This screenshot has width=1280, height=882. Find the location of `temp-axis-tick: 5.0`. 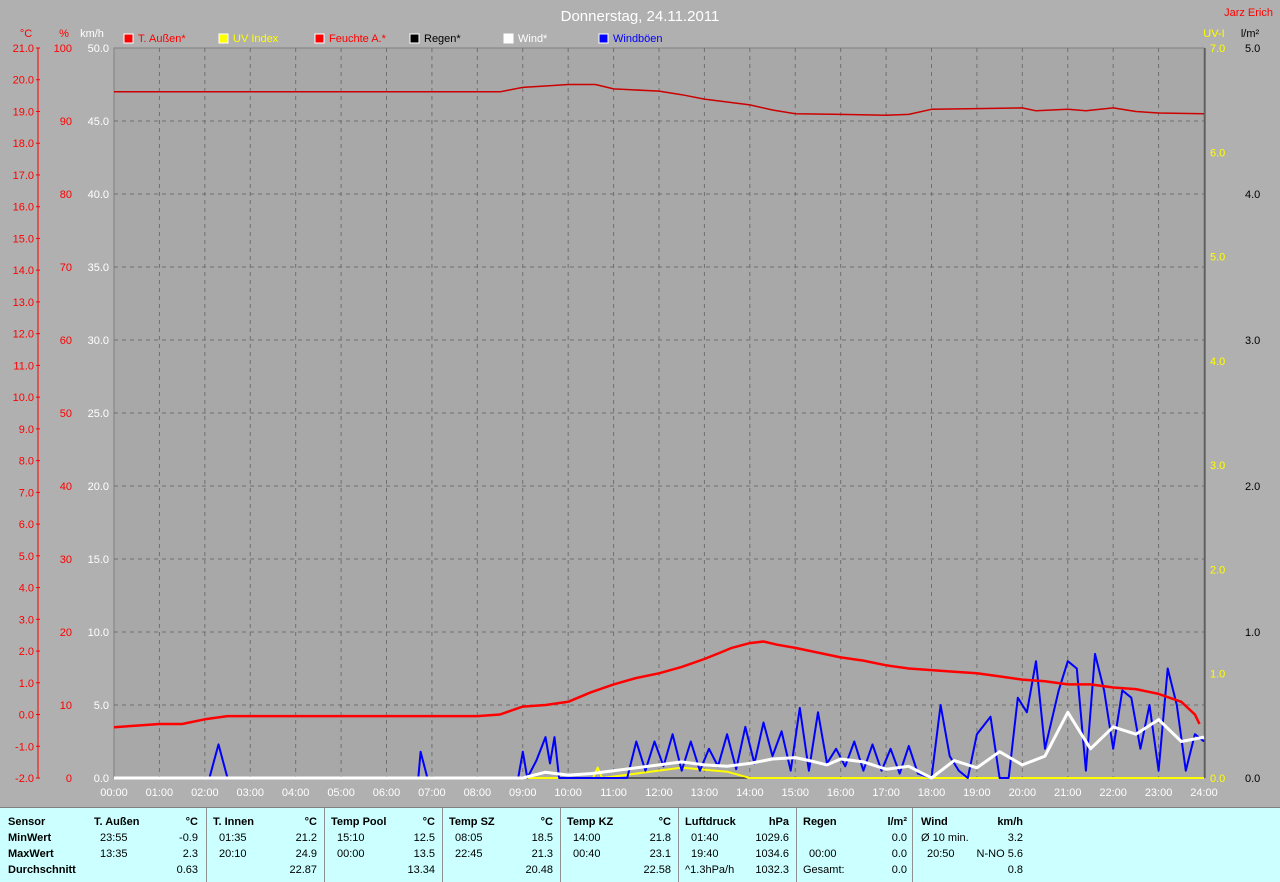

temp-axis-tick: 5.0 is located at coordinates (26, 557).